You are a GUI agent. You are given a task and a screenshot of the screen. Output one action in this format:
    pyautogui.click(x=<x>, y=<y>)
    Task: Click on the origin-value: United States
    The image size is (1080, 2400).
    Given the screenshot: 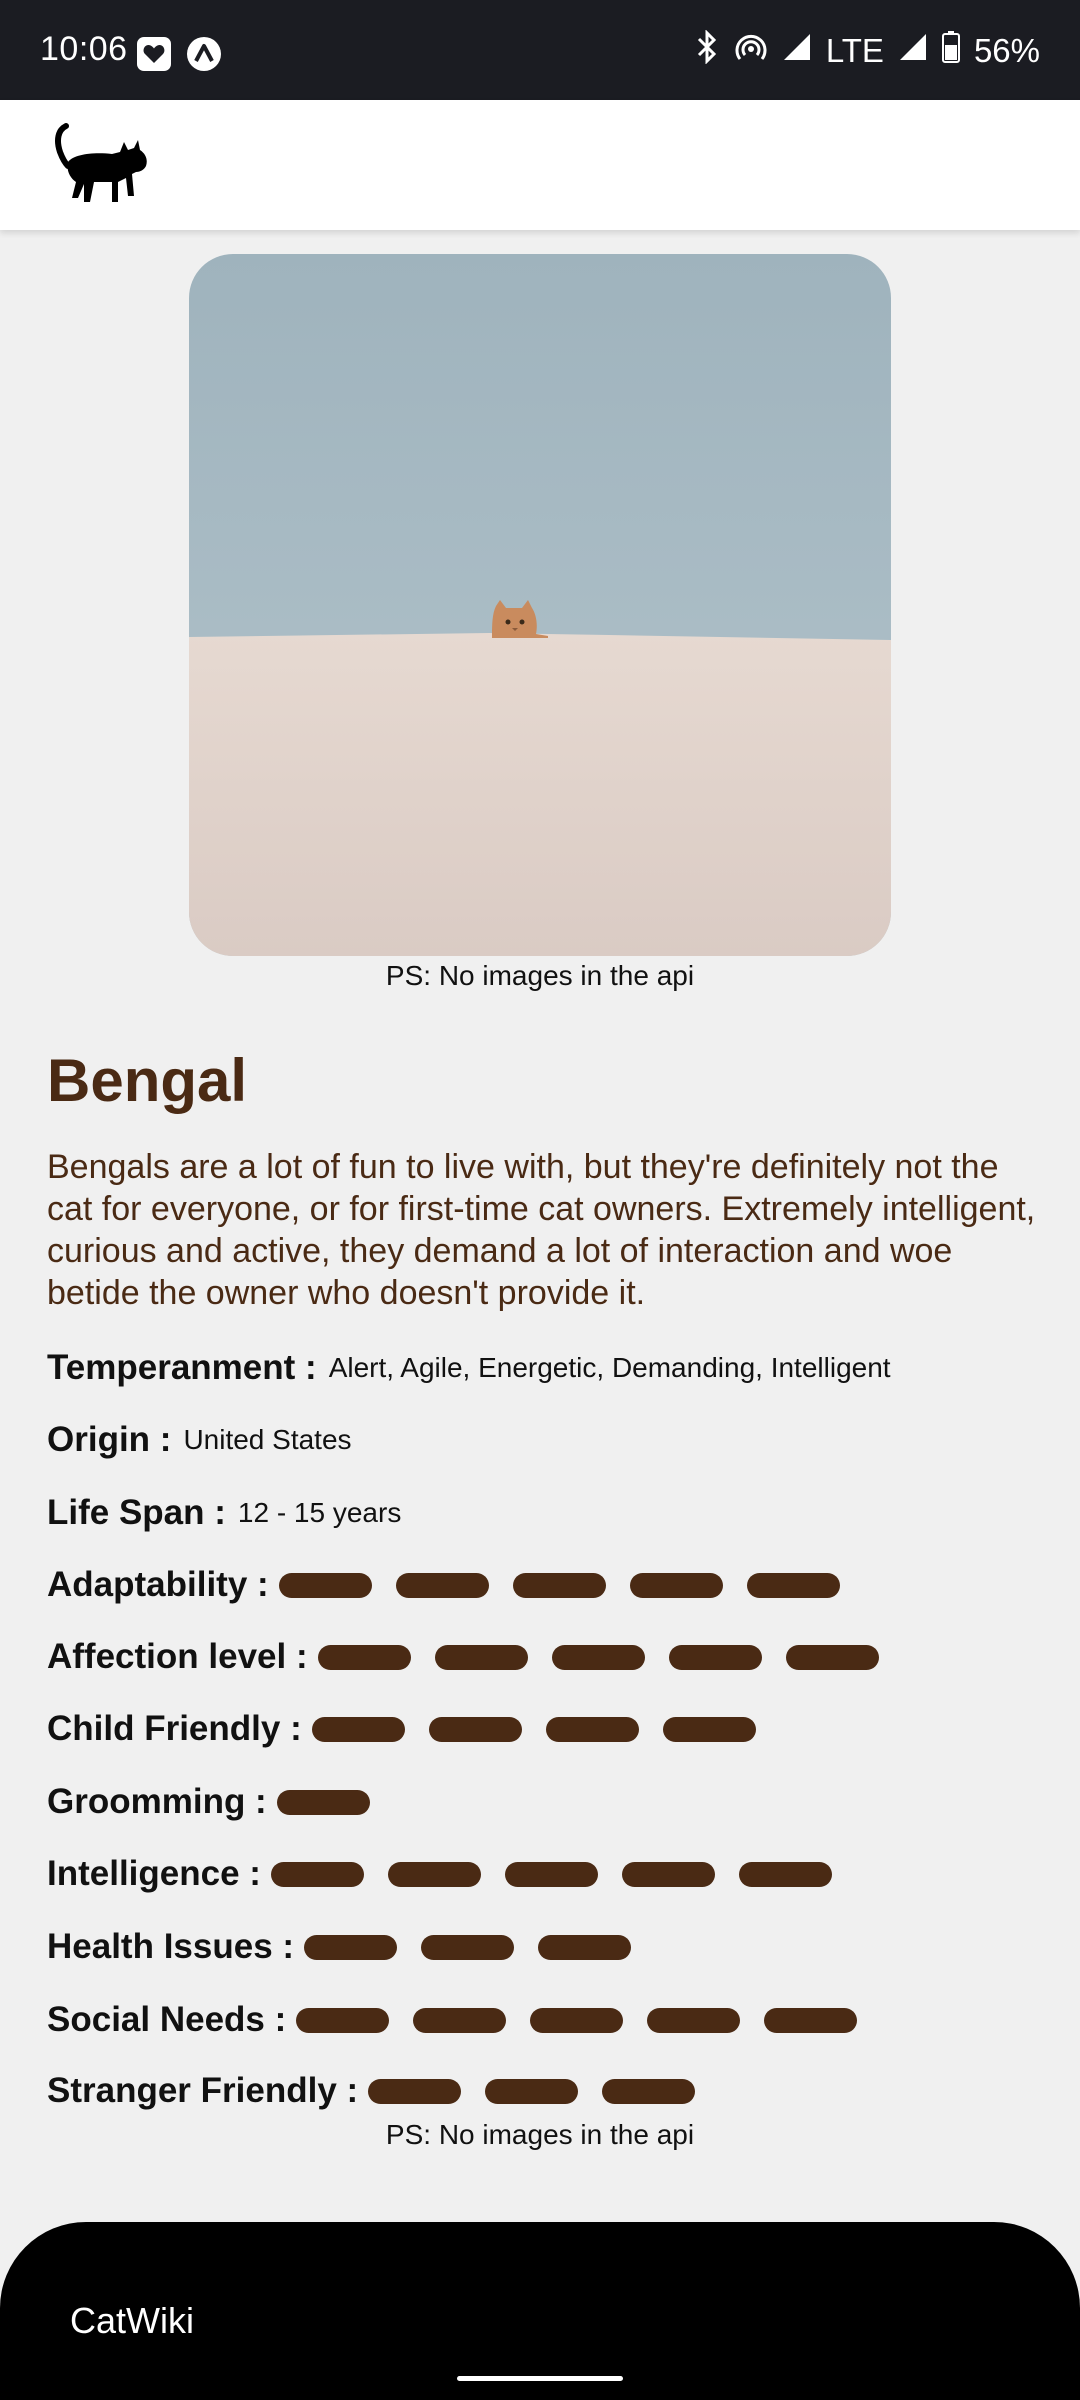 What is the action you would take?
    pyautogui.click(x=267, y=1439)
    